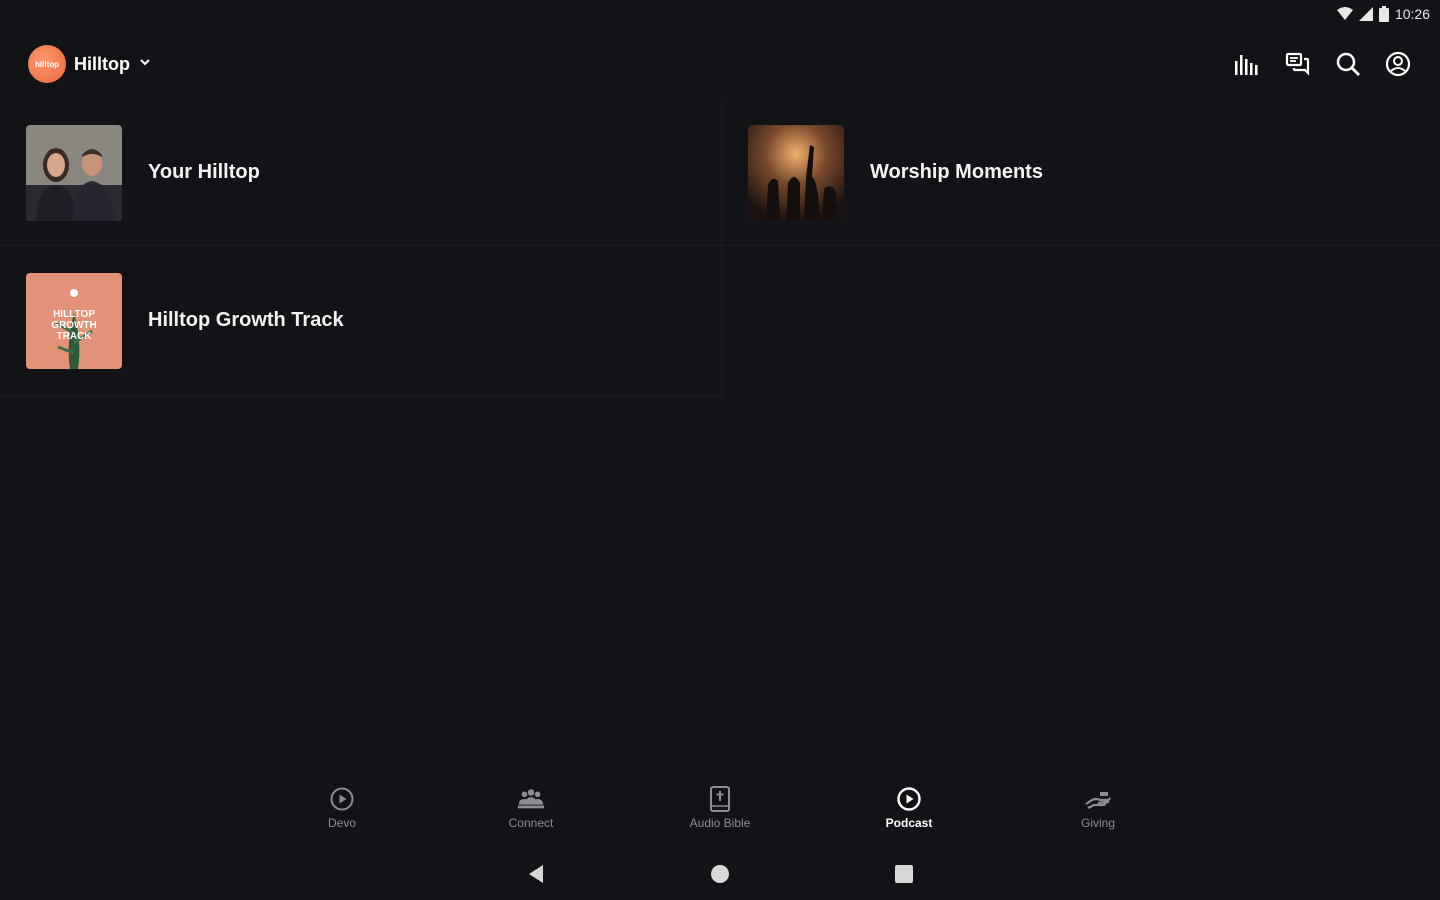 Image resolution: width=1440 pixels, height=900 pixels. I want to click on podcast-title: Worship Moments, so click(956, 172).